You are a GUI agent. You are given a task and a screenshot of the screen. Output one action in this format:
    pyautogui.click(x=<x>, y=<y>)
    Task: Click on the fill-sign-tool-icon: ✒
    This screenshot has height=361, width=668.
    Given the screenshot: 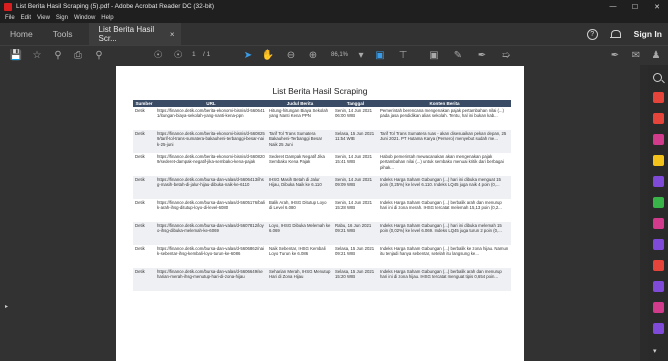 What is the action you would take?
    pyautogui.click(x=615, y=56)
    